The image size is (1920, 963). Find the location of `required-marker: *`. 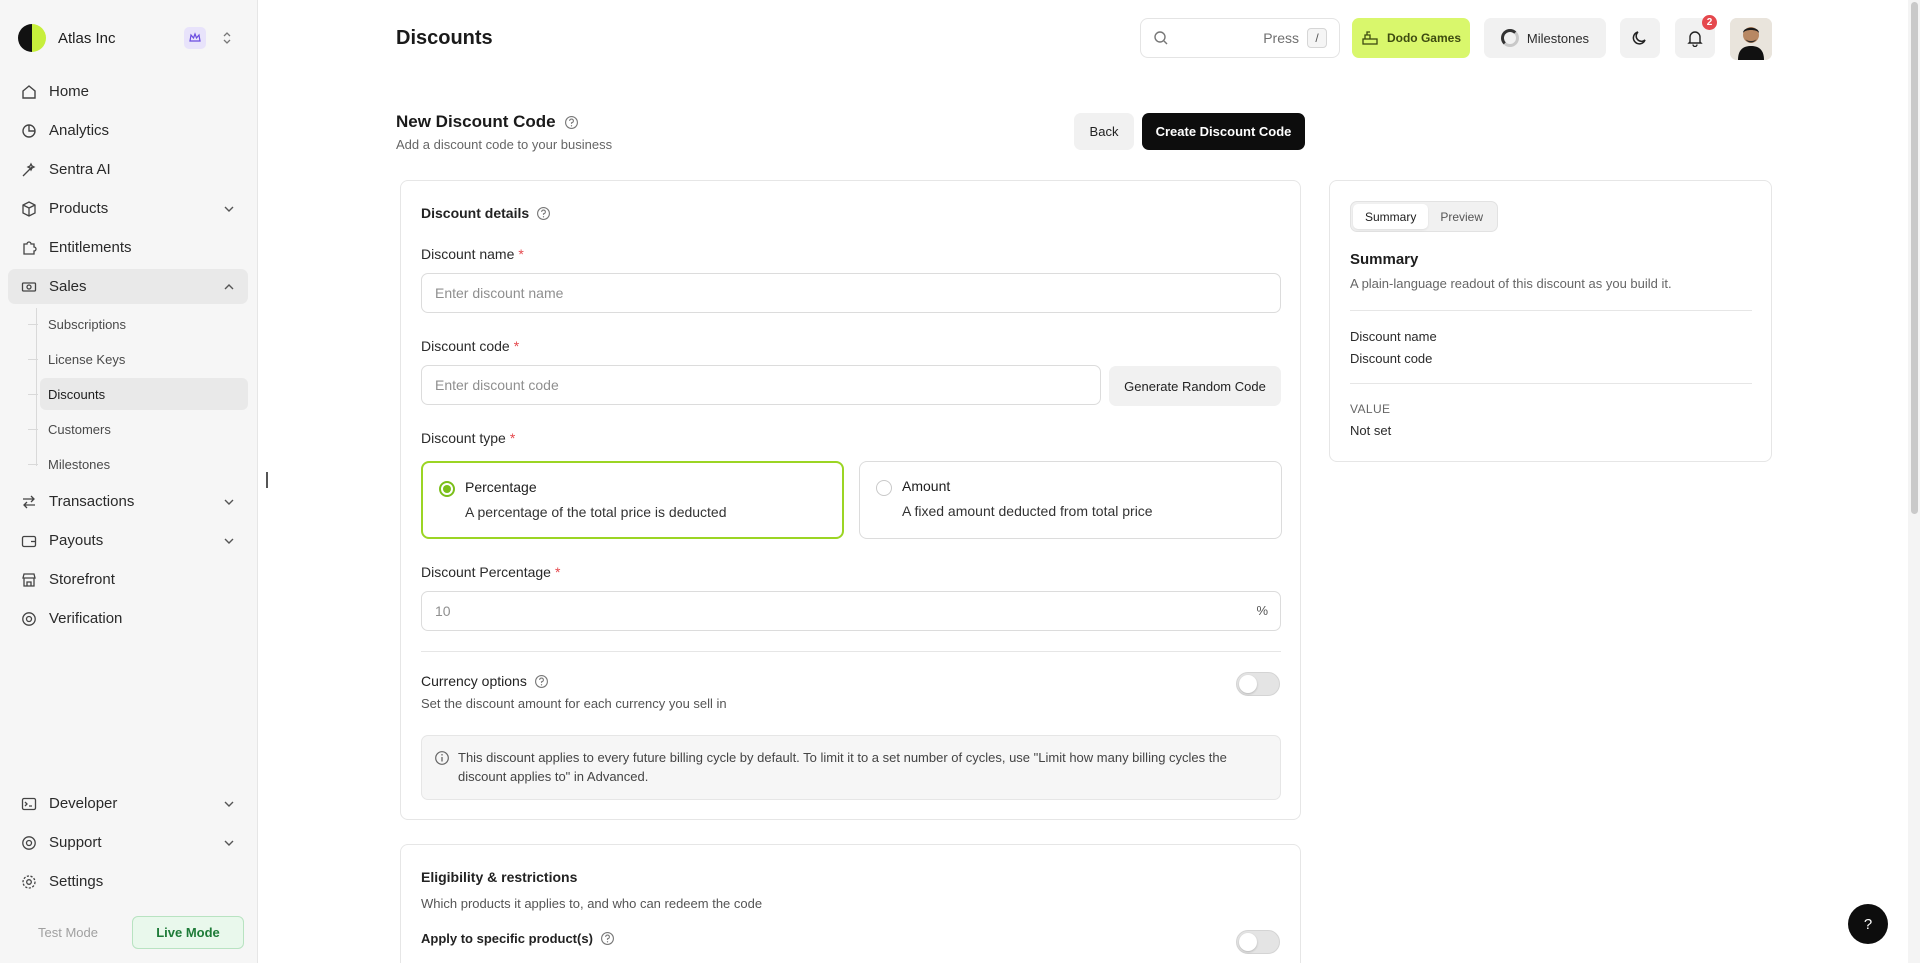

required-marker: * is located at coordinates (521, 254).